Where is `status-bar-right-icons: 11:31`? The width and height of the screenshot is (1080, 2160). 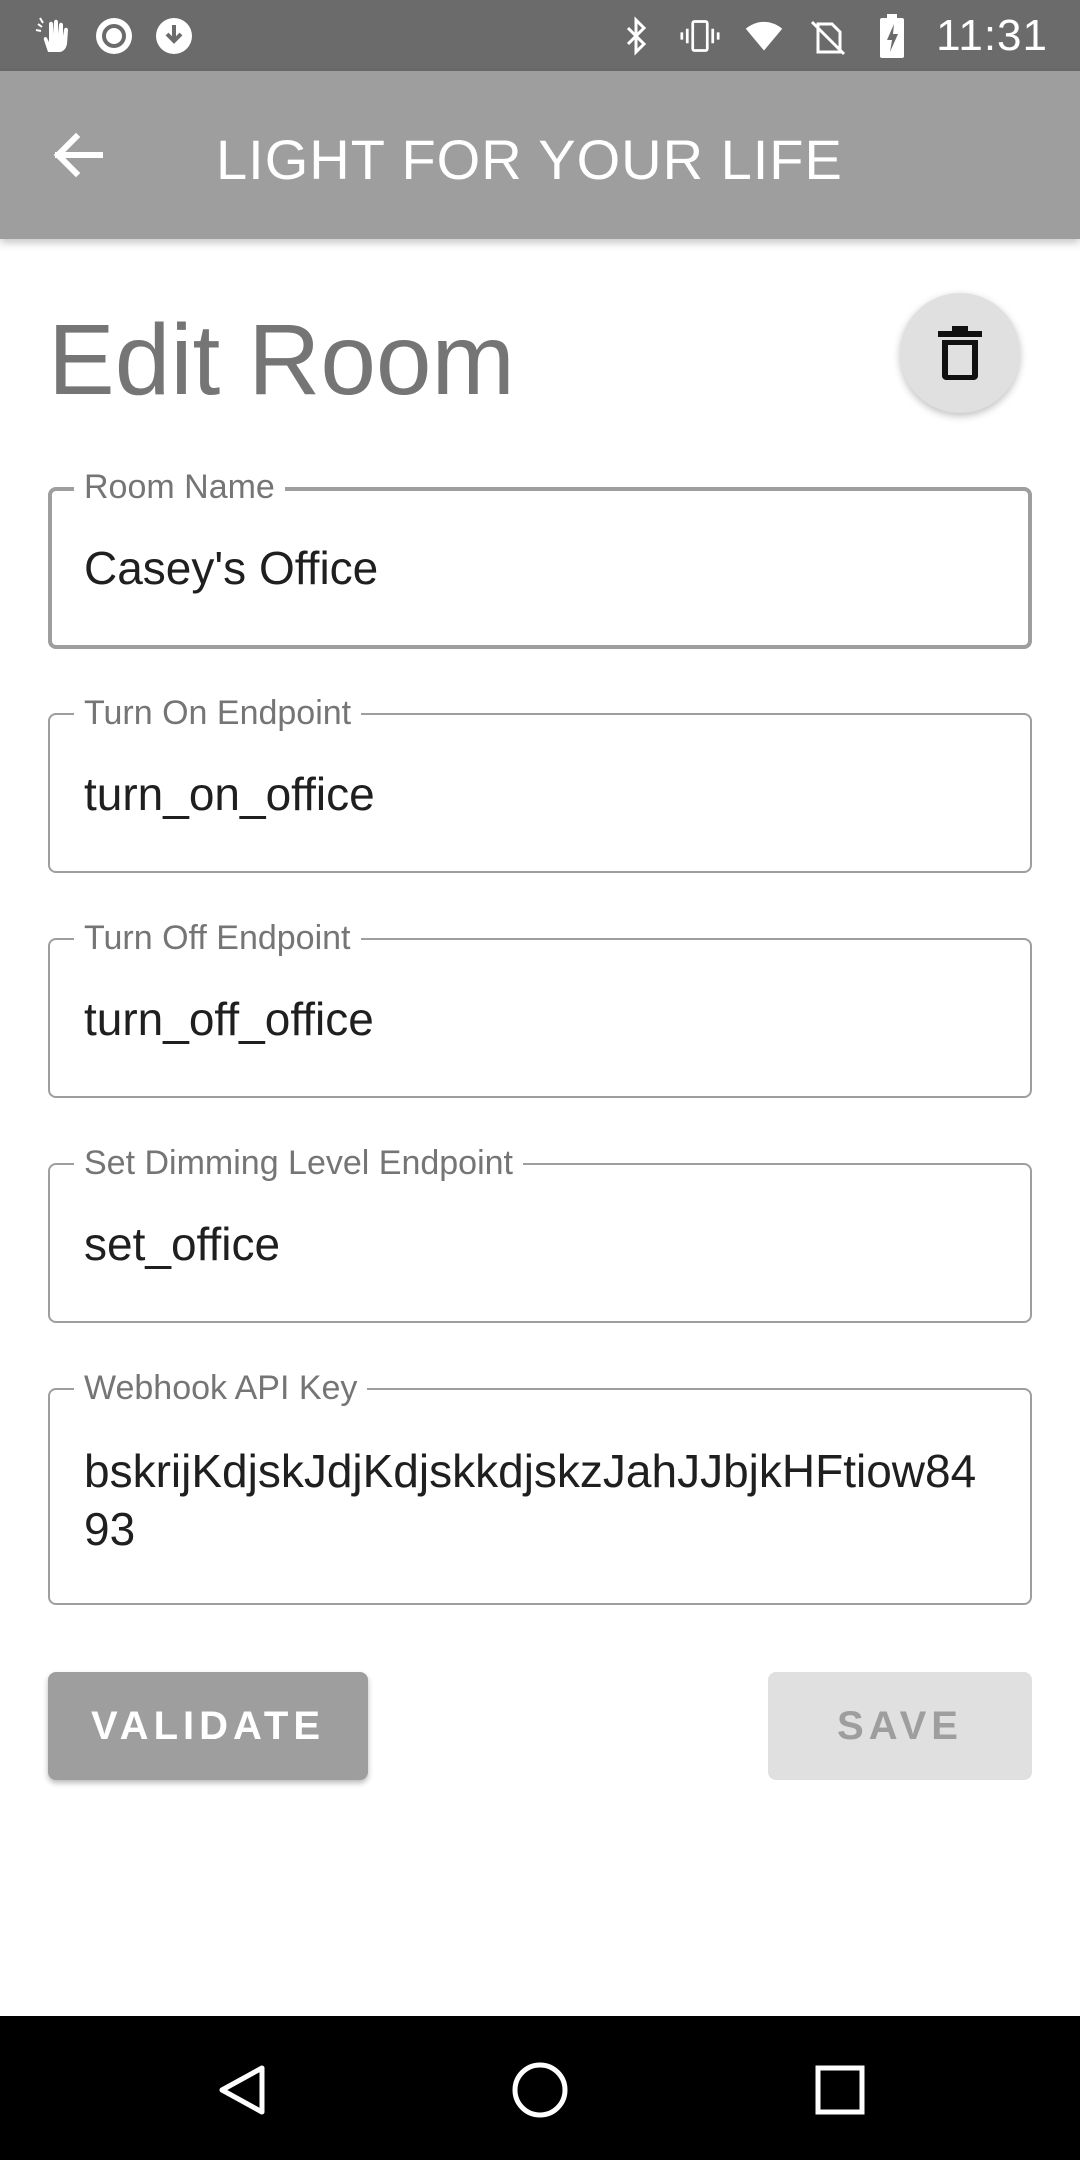 status-bar-right-icons: 11:31 is located at coordinates (832, 35).